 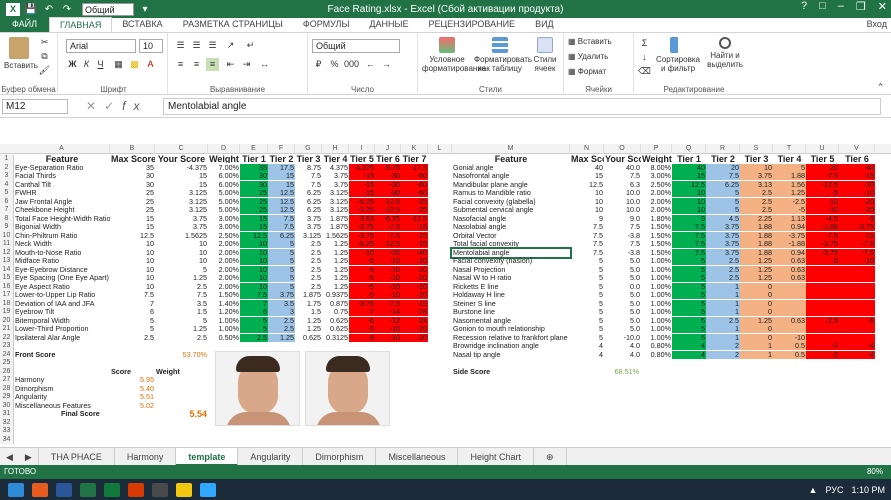 I want to click on side-score-cell: -10, so click(x=857, y=261).